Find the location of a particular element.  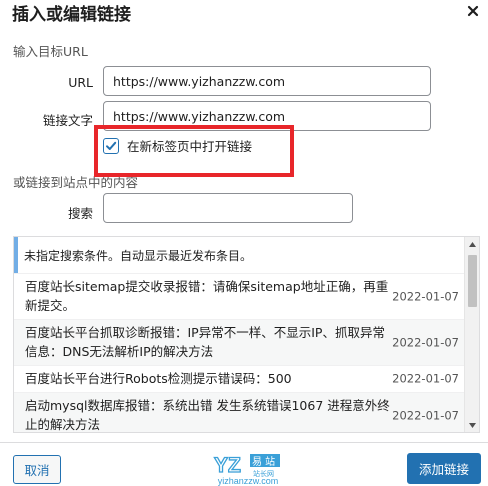

dialog-title: 插入或编辑链接 is located at coordinates (71, 15).